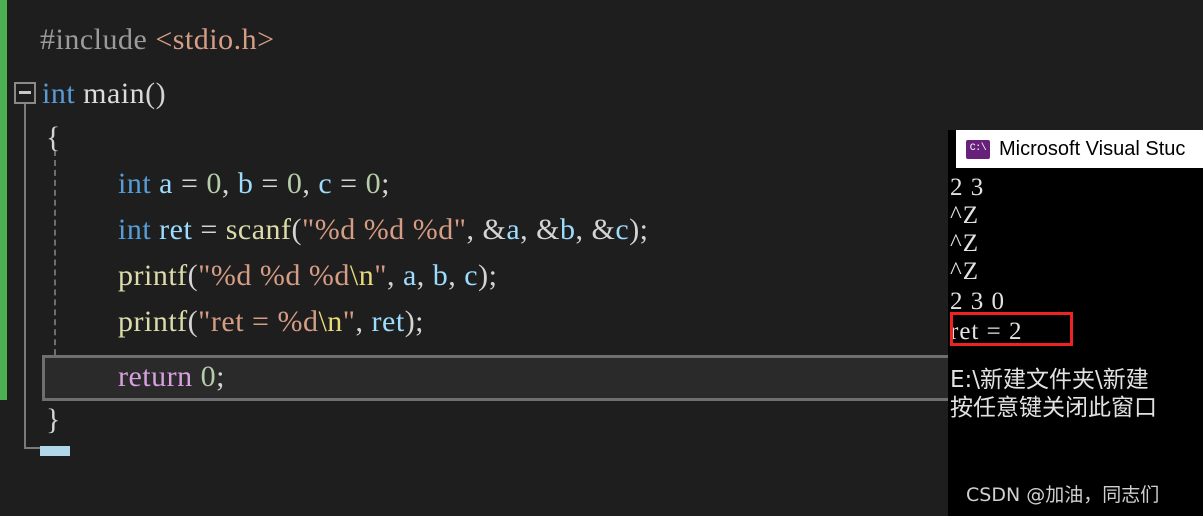 The image size is (1203, 516). I want to click on console-line-eof-3: ^Z, so click(965, 271).